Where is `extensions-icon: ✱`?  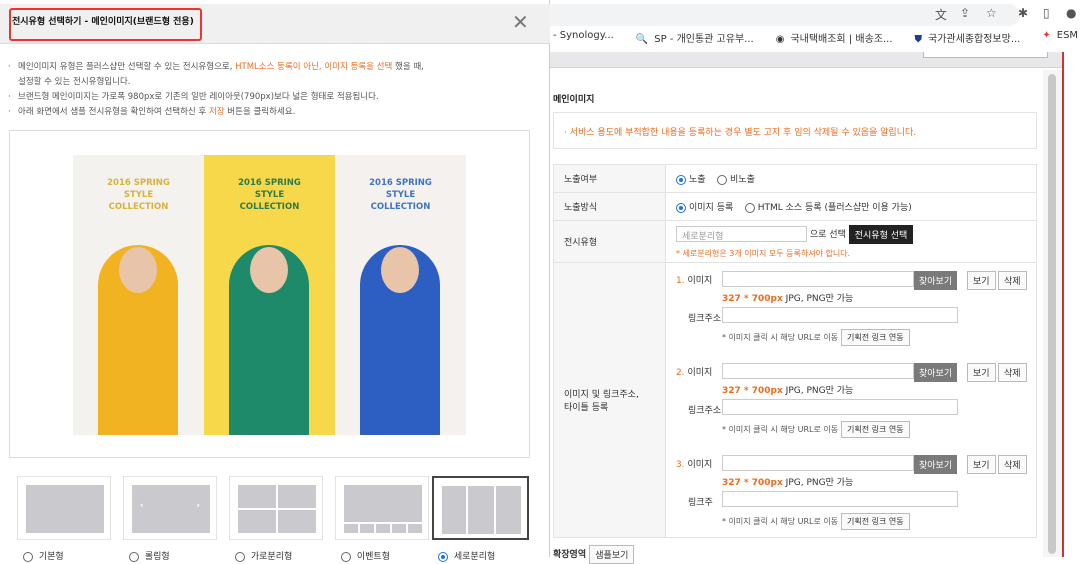 extensions-icon: ✱ is located at coordinates (1023, 13).